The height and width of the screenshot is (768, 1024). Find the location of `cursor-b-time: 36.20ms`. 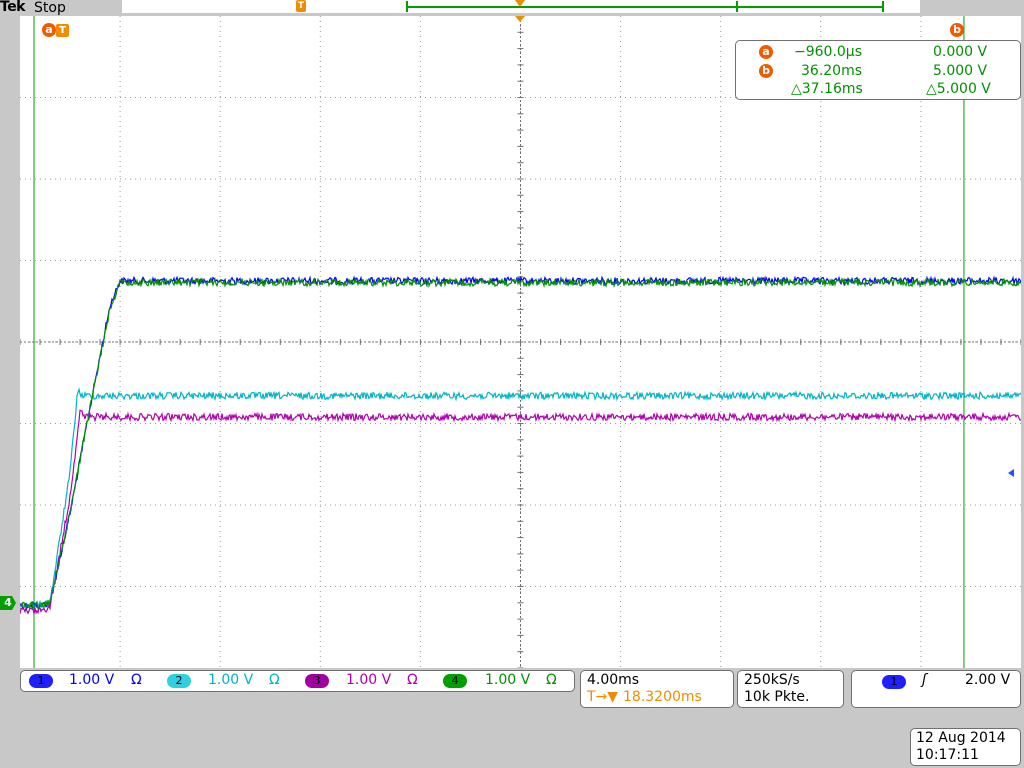

cursor-b-time: 36.20ms is located at coordinates (832, 71).